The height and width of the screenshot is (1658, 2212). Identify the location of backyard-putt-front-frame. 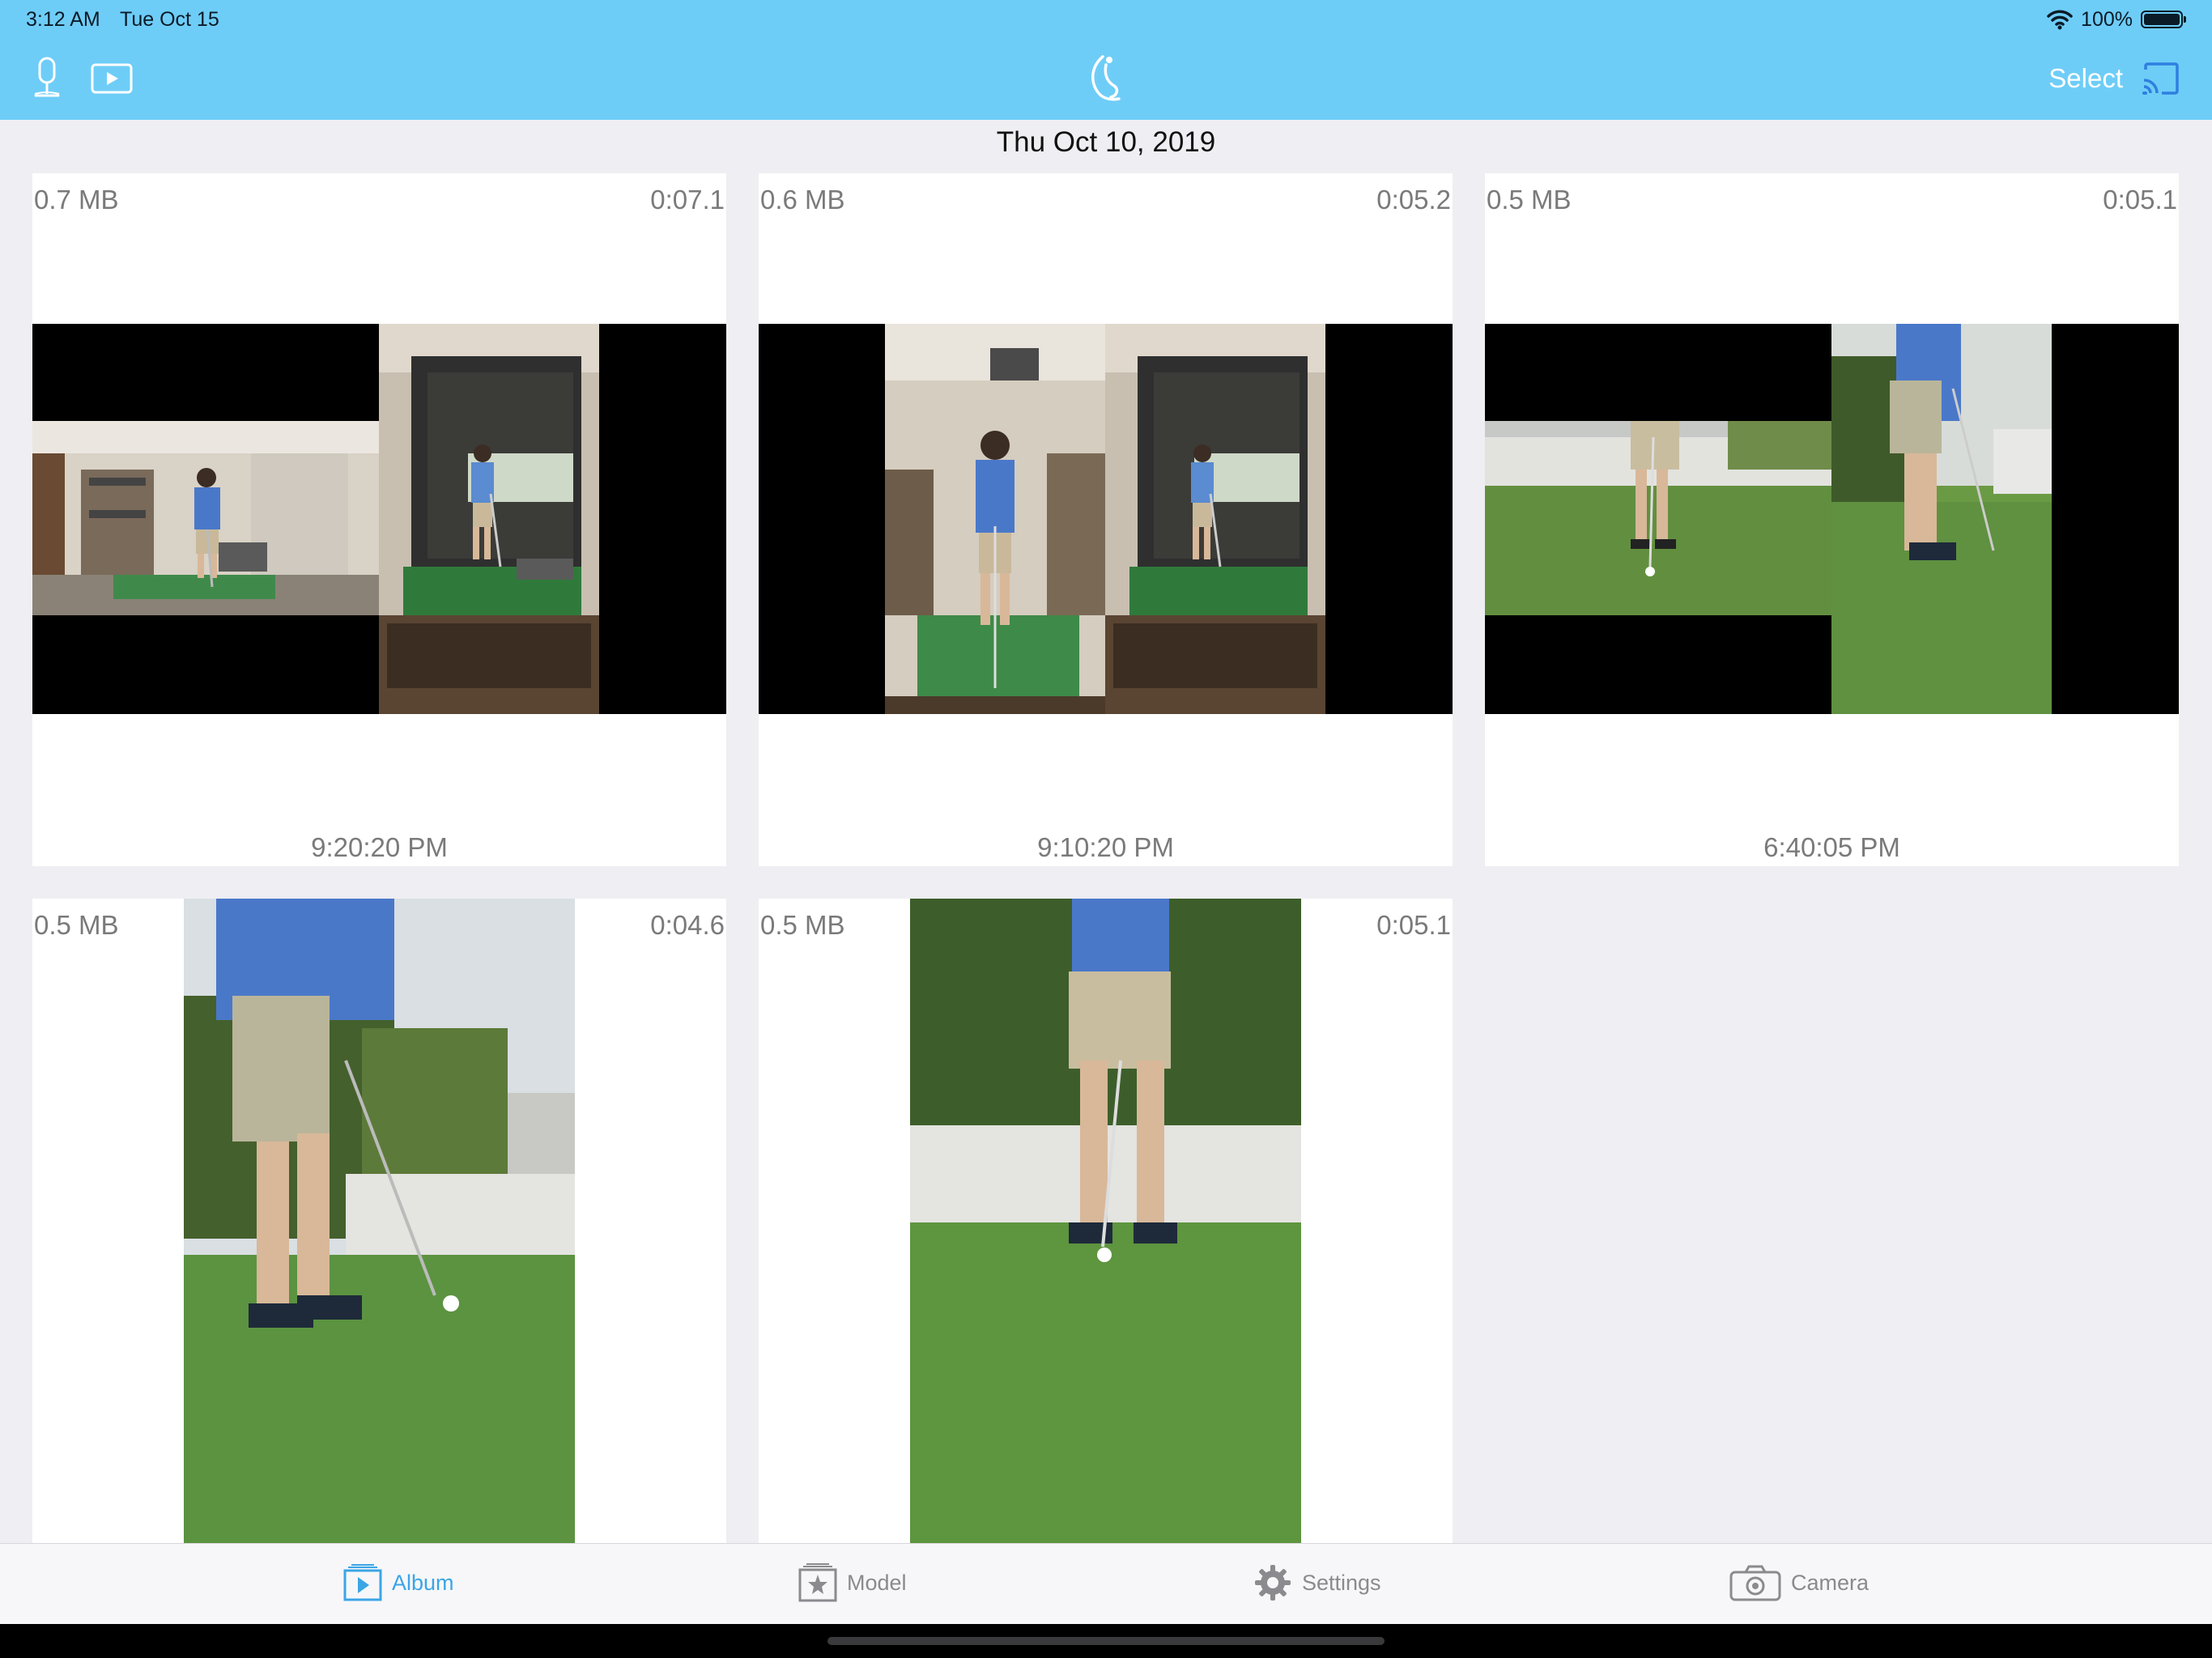
(1105, 1221).